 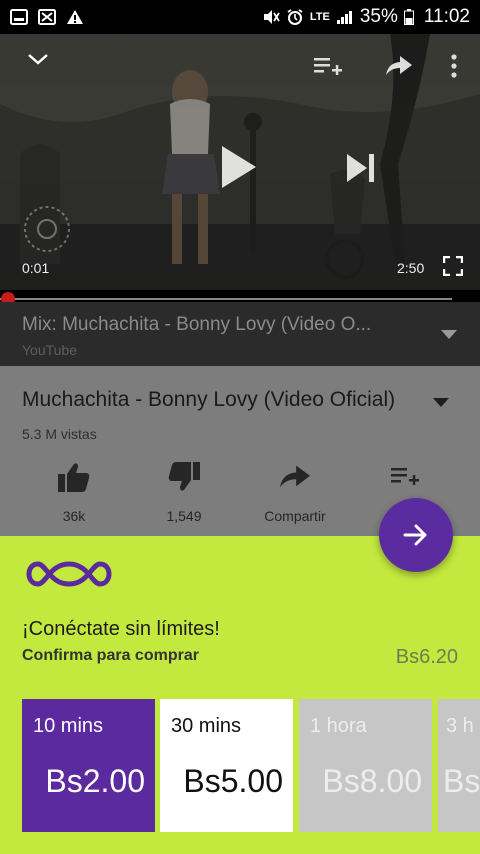 What do you see at coordinates (408, 17) in the screenshot?
I see `battery-icon` at bounding box center [408, 17].